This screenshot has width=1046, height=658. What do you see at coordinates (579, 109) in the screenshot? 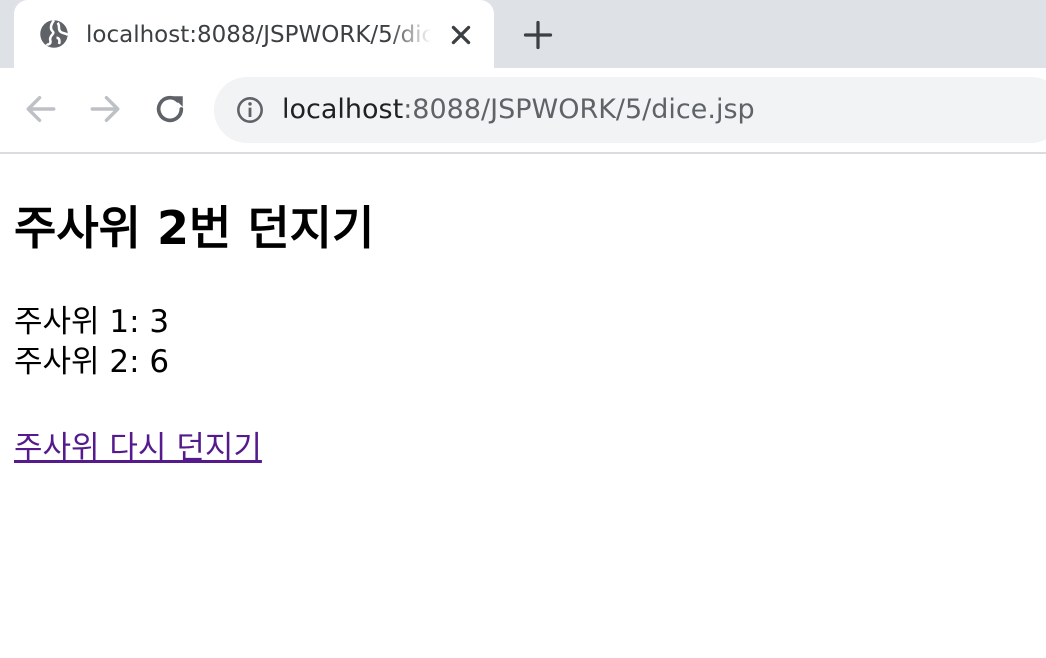
I see `url-path: :8088/JSPWORK/5/dice.jsp` at bounding box center [579, 109].